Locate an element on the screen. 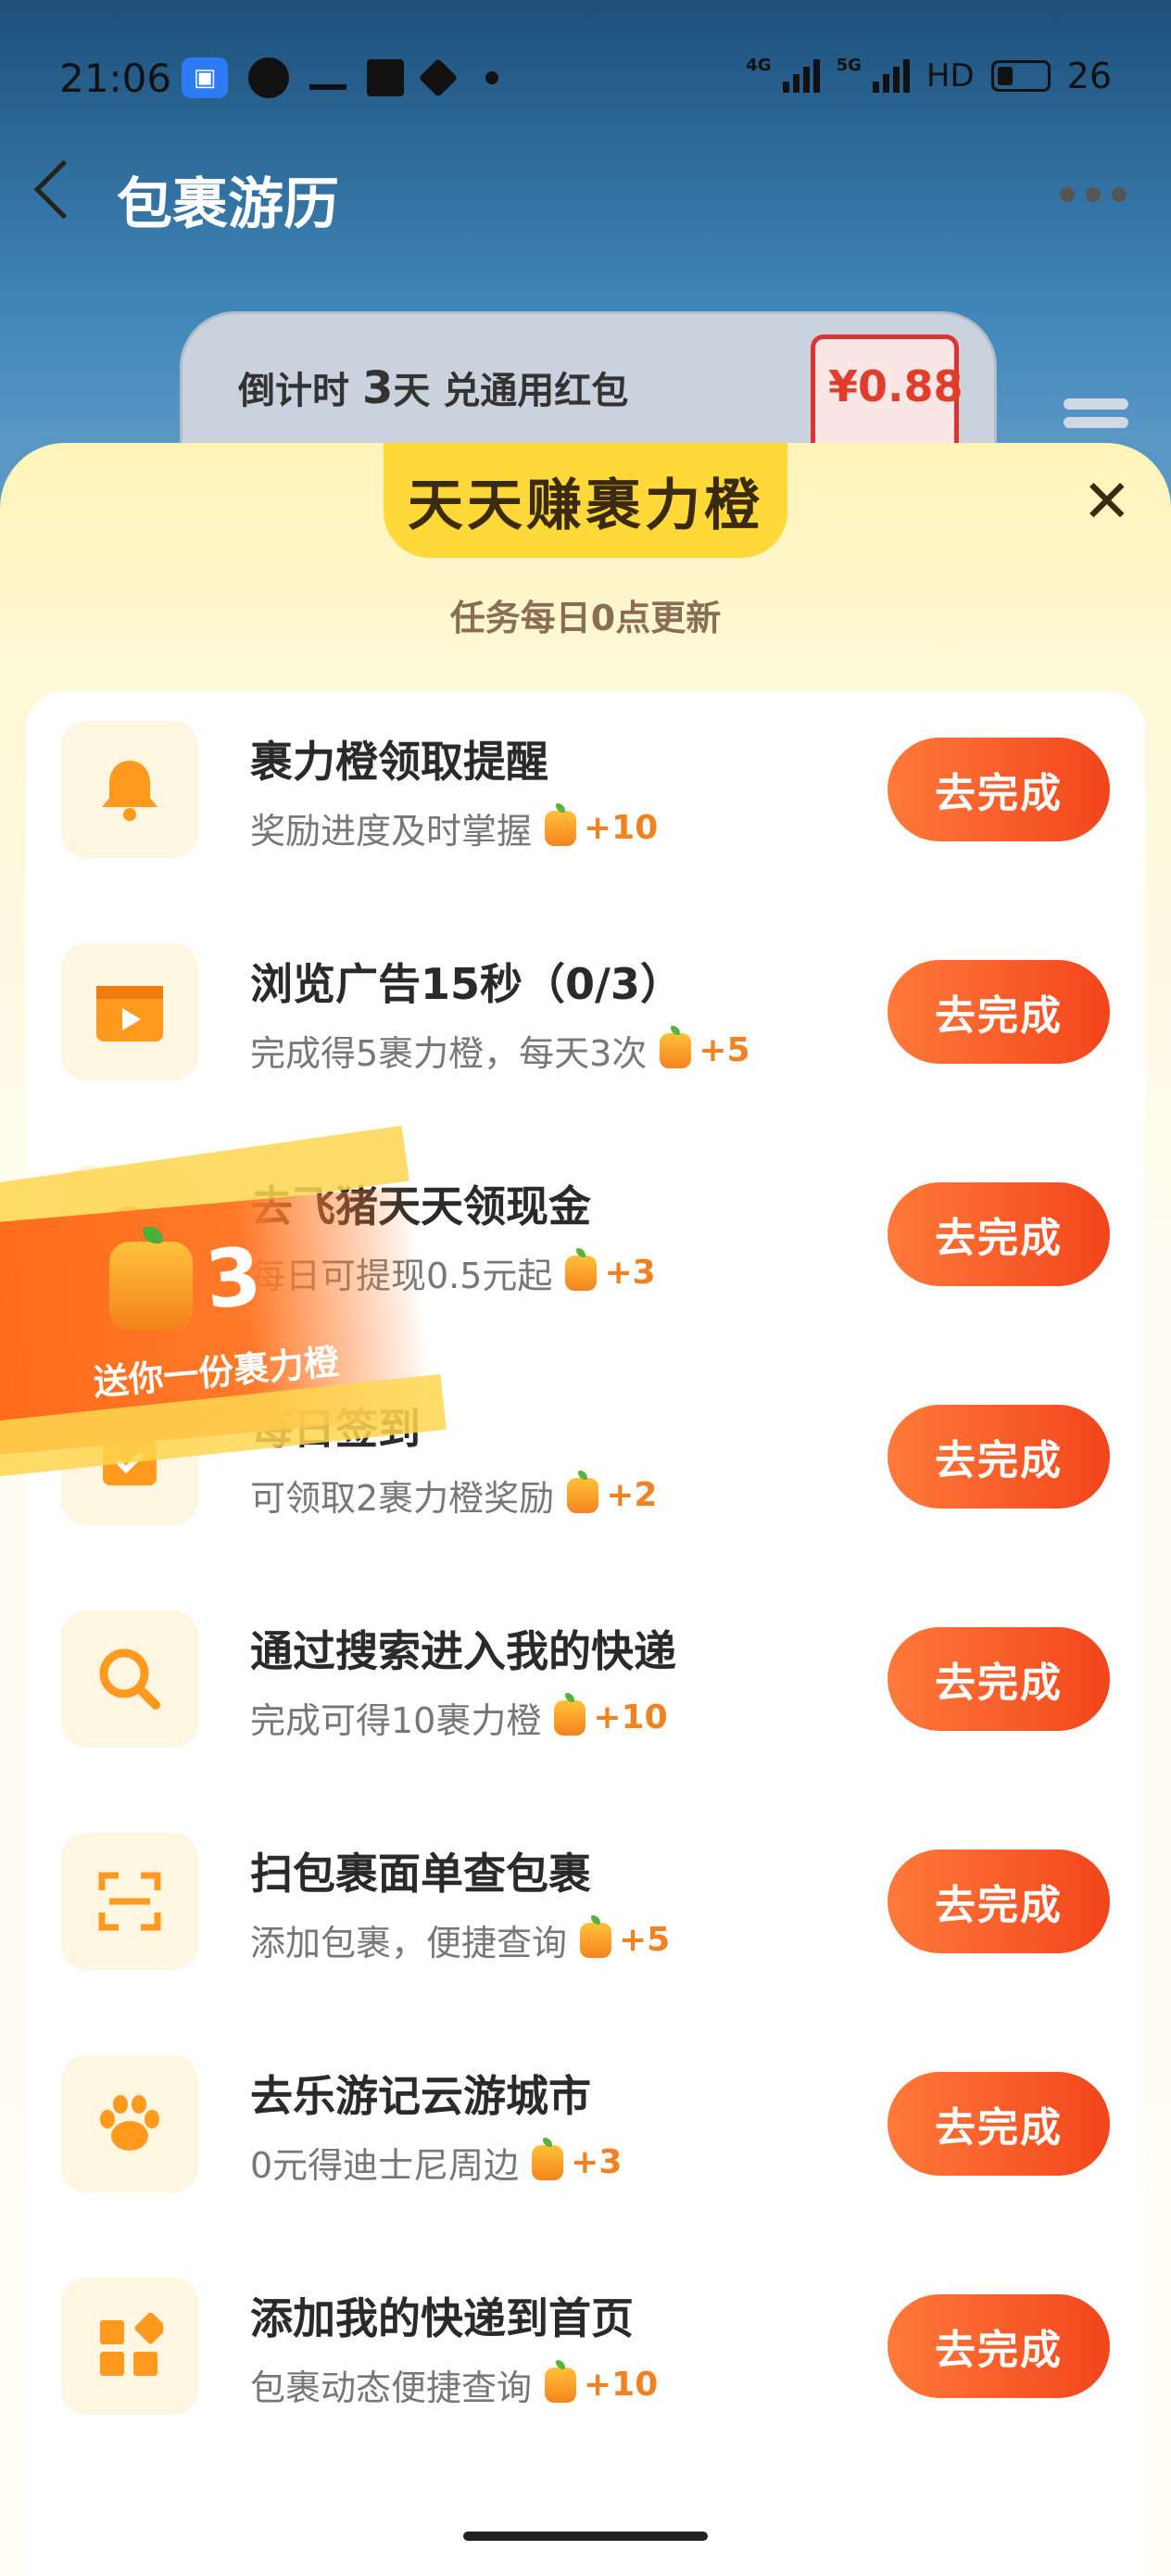  task-desc: 完成可得10裹力橙 +10 is located at coordinates (459, 1717).